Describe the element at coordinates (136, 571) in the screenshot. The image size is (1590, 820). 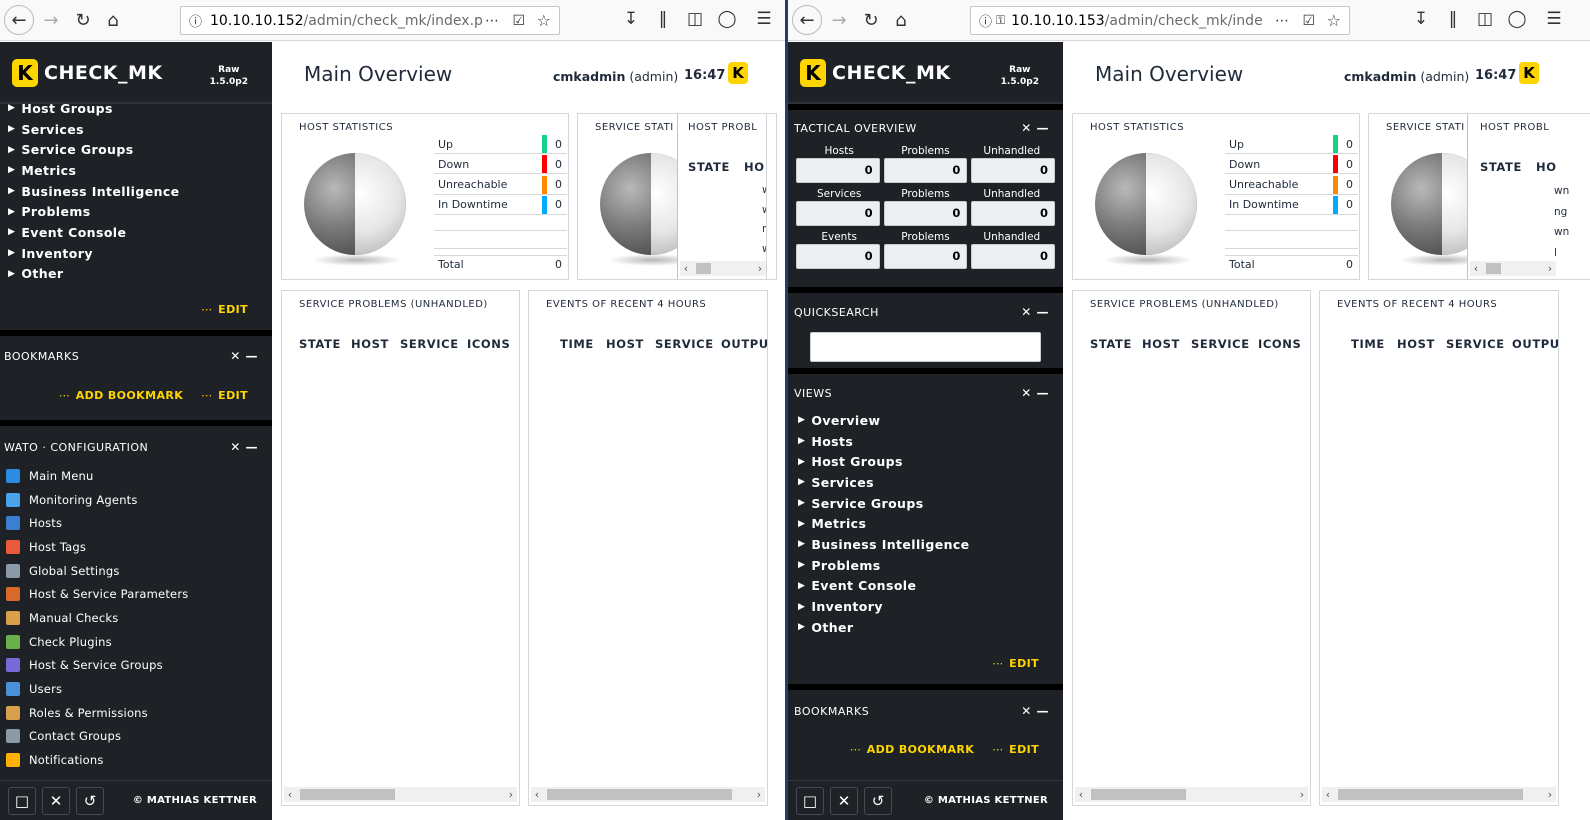
I see `wato-item-global-settings: Global Settings` at that location.